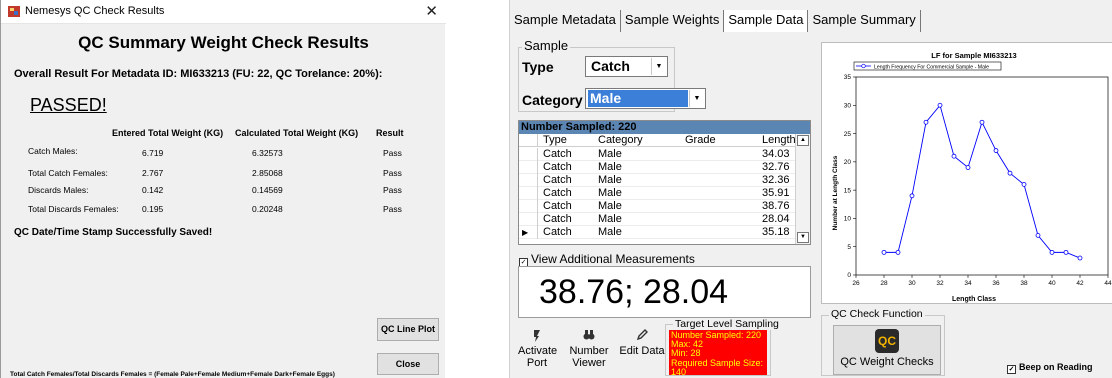 This screenshot has height=378, width=1112. Describe the element at coordinates (552, 100) in the screenshot. I see `category-label: Category` at that location.